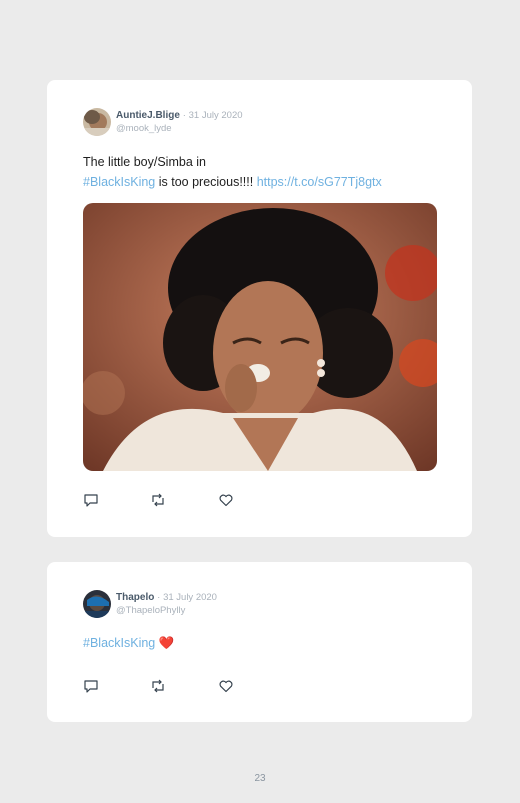  What do you see at coordinates (148, 115) in the screenshot?
I see `author-name: AuntieJ.Blige` at bounding box center [148, 115].